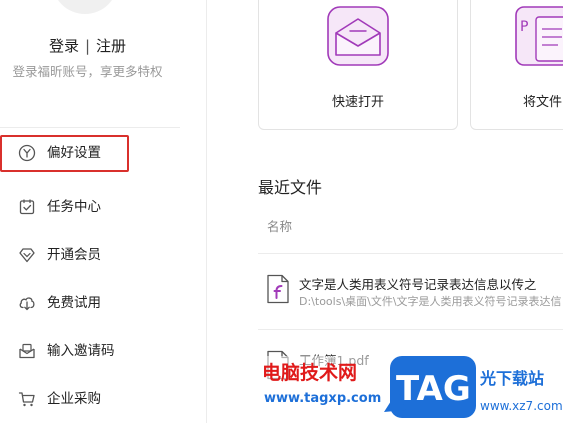 This screenshot has width=563, height=423. I want to click on watermark-logo: TAG, so click(433, 389).